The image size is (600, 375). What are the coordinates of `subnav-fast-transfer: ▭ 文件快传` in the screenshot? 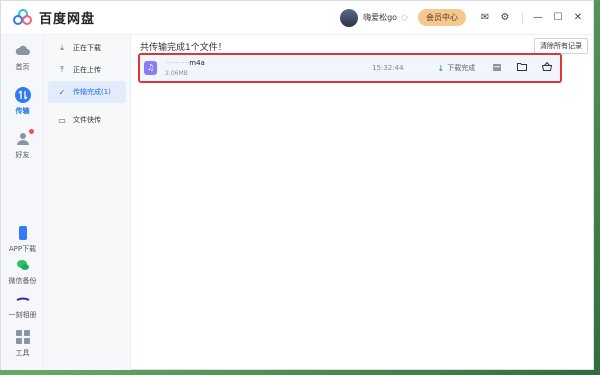 It's located at (87, 120).